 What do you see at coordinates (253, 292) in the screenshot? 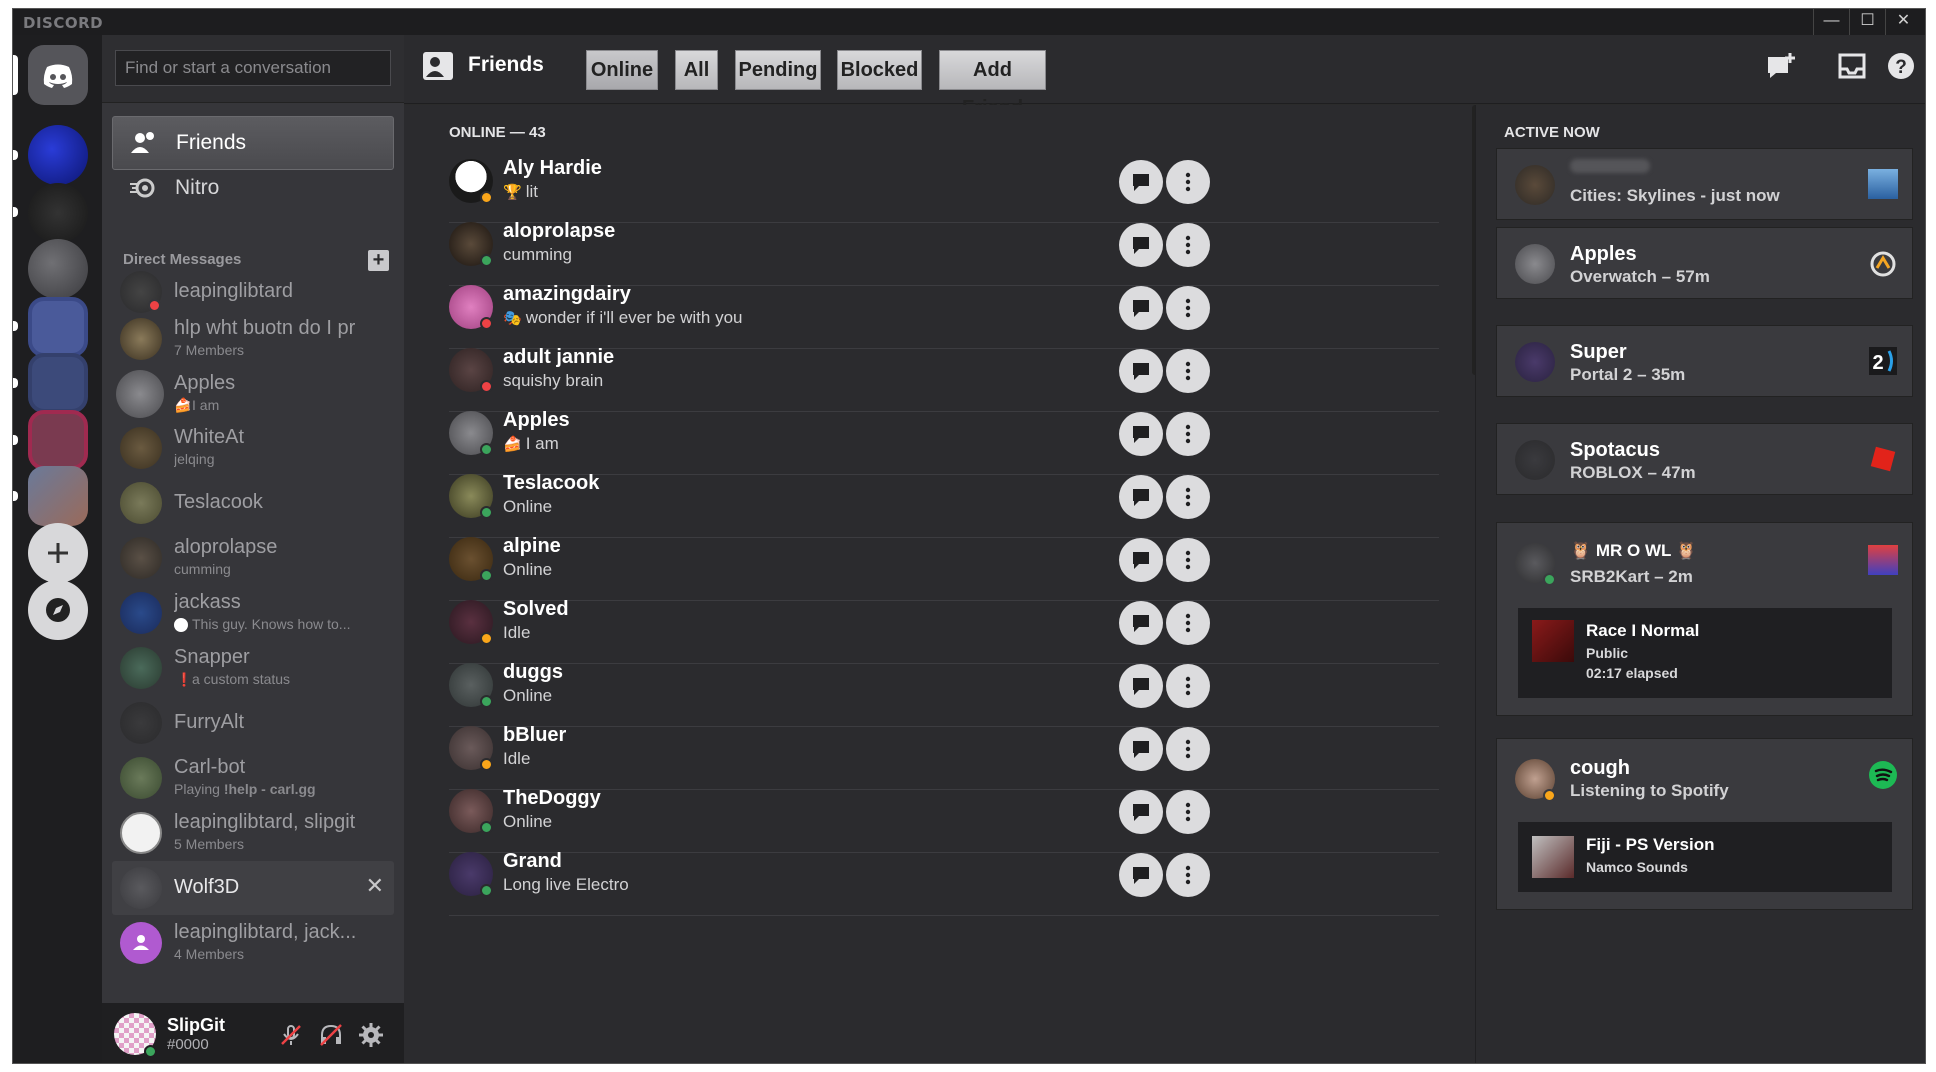
I see `dm-item: leapinglibtard` at bounding box center [253, 292].